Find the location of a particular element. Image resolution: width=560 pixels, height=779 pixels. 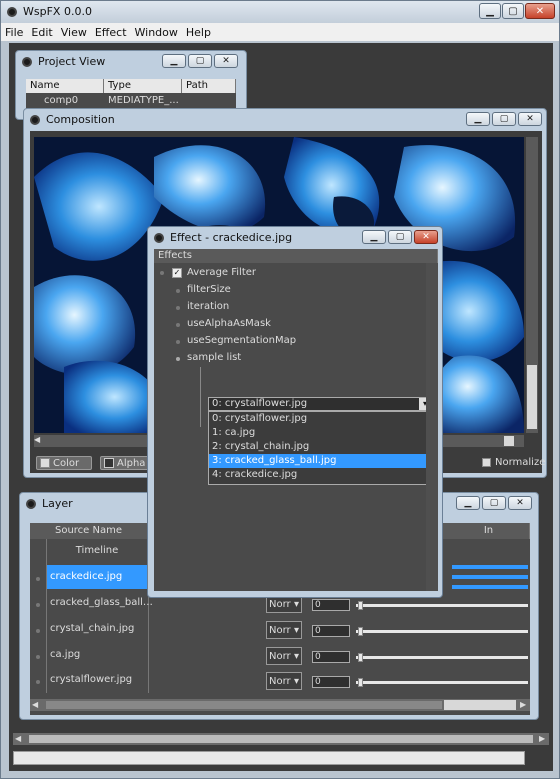

layer-close-button: ✕ is located at coordinates (520, 503).